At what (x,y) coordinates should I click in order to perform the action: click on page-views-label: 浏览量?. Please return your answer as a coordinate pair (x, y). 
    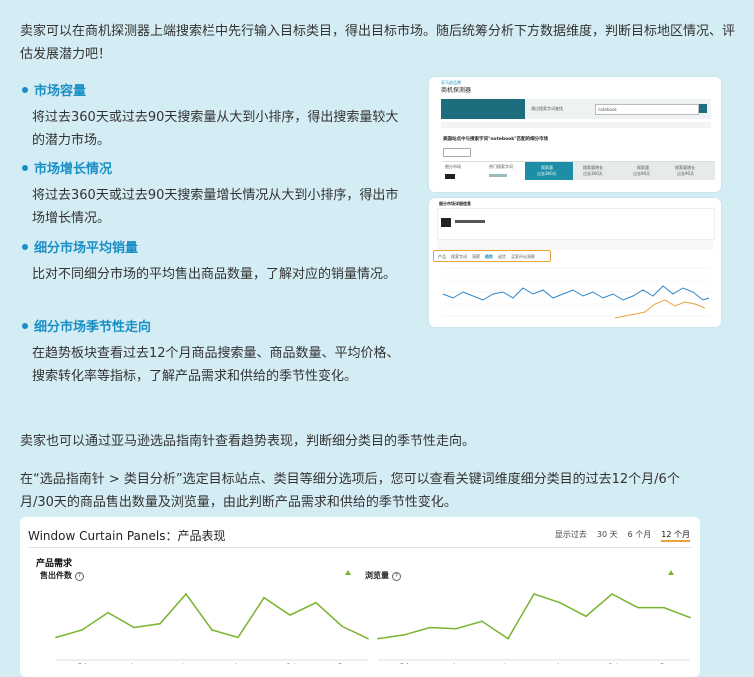
    Looking at the image, I should click on (383, 575).